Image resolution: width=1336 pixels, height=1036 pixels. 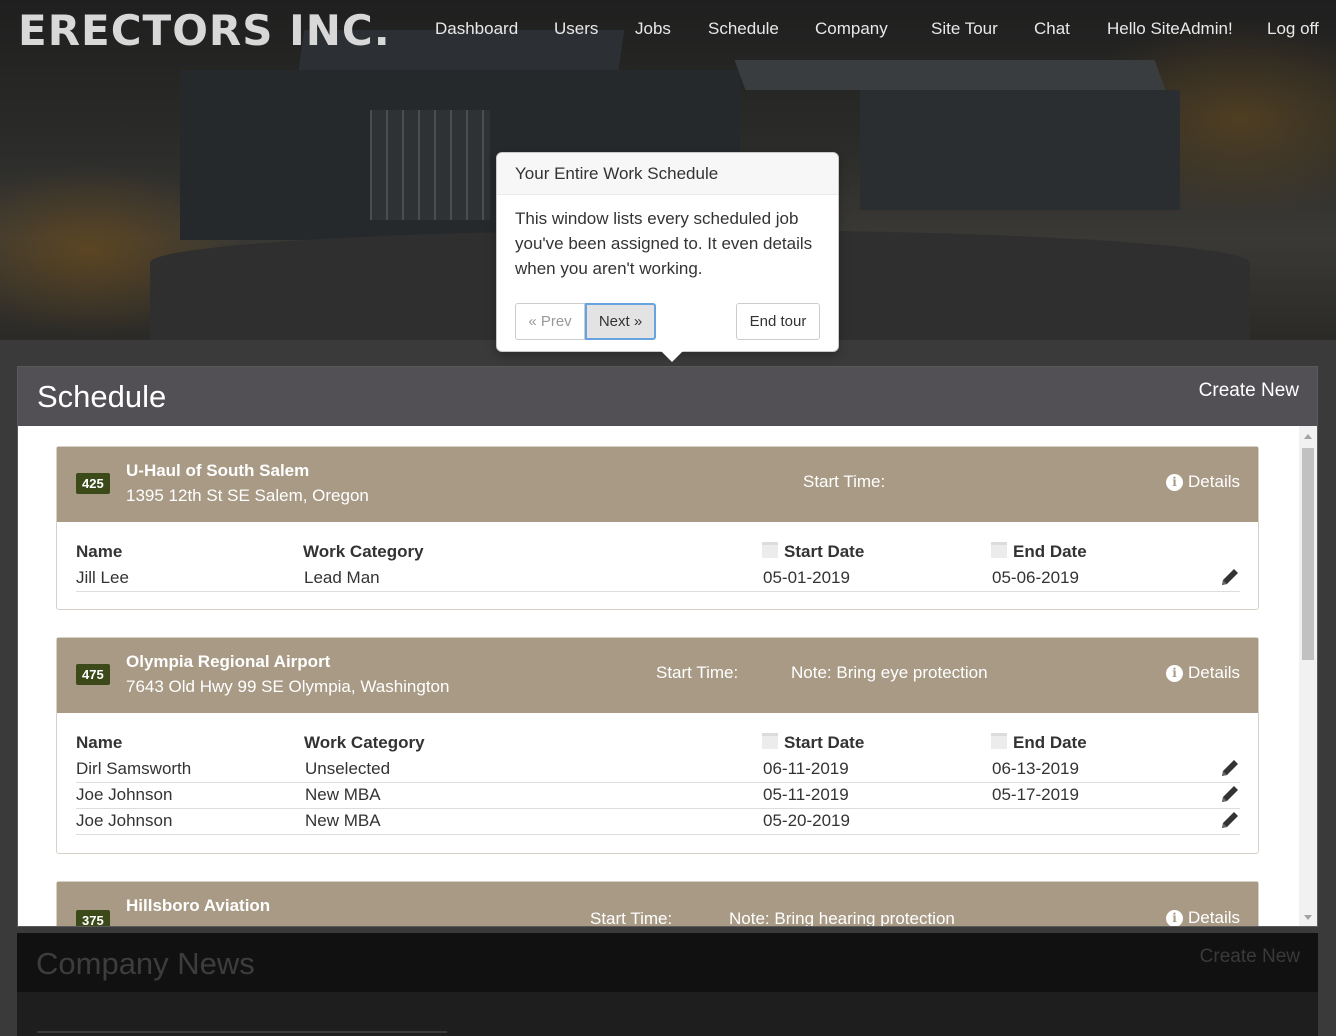 What do you see at coordinates (550, 321) in the screenshot?
I see `tour-prev-button: « Prev` at bounding box center [550, 321].